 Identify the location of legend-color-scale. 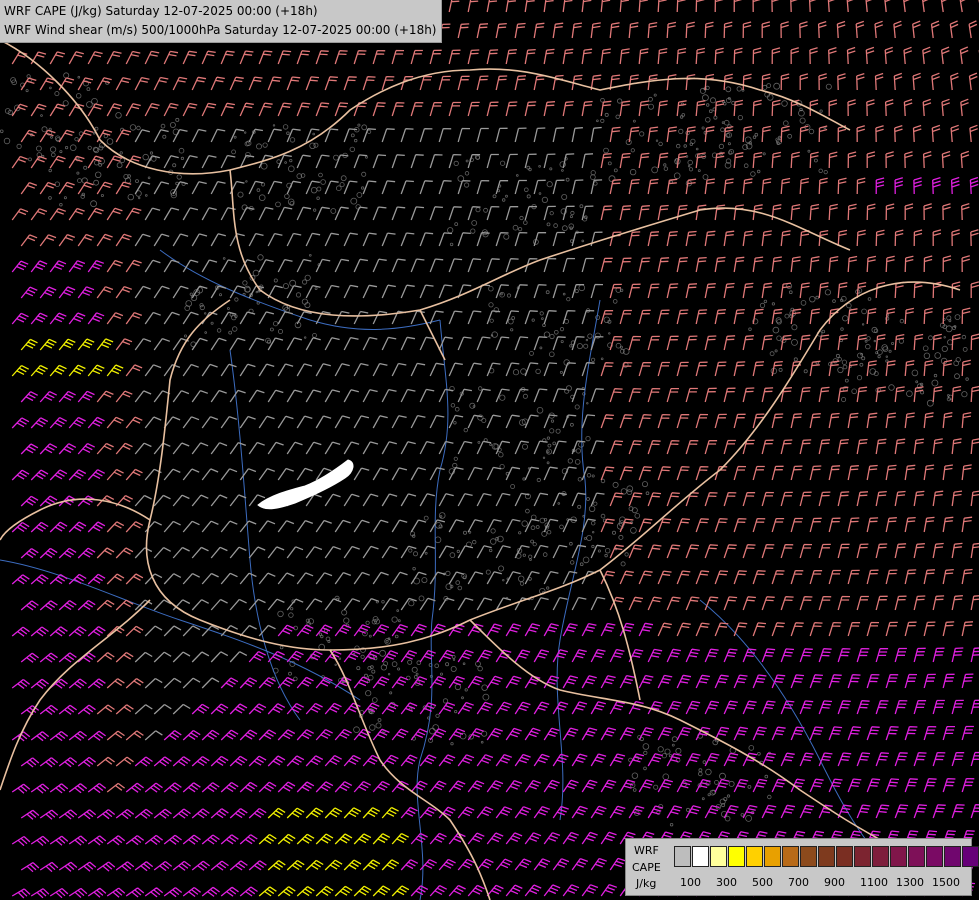
(826, 856).